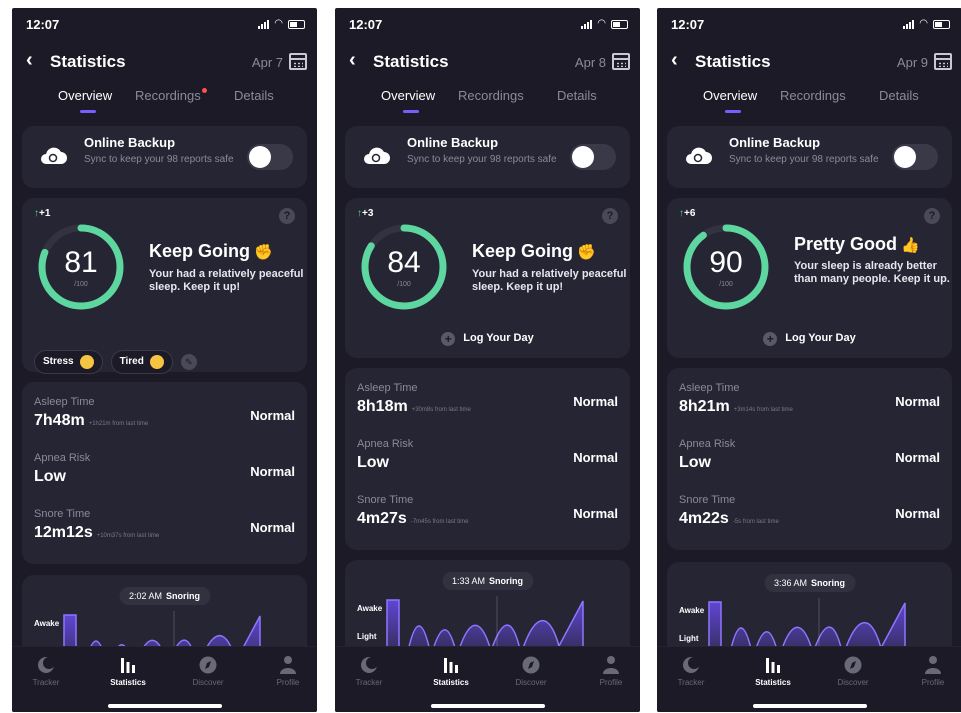  Describe the element at coordinates (590, 62) in the screenshot. I see `date-label: Apr 8` at that location.